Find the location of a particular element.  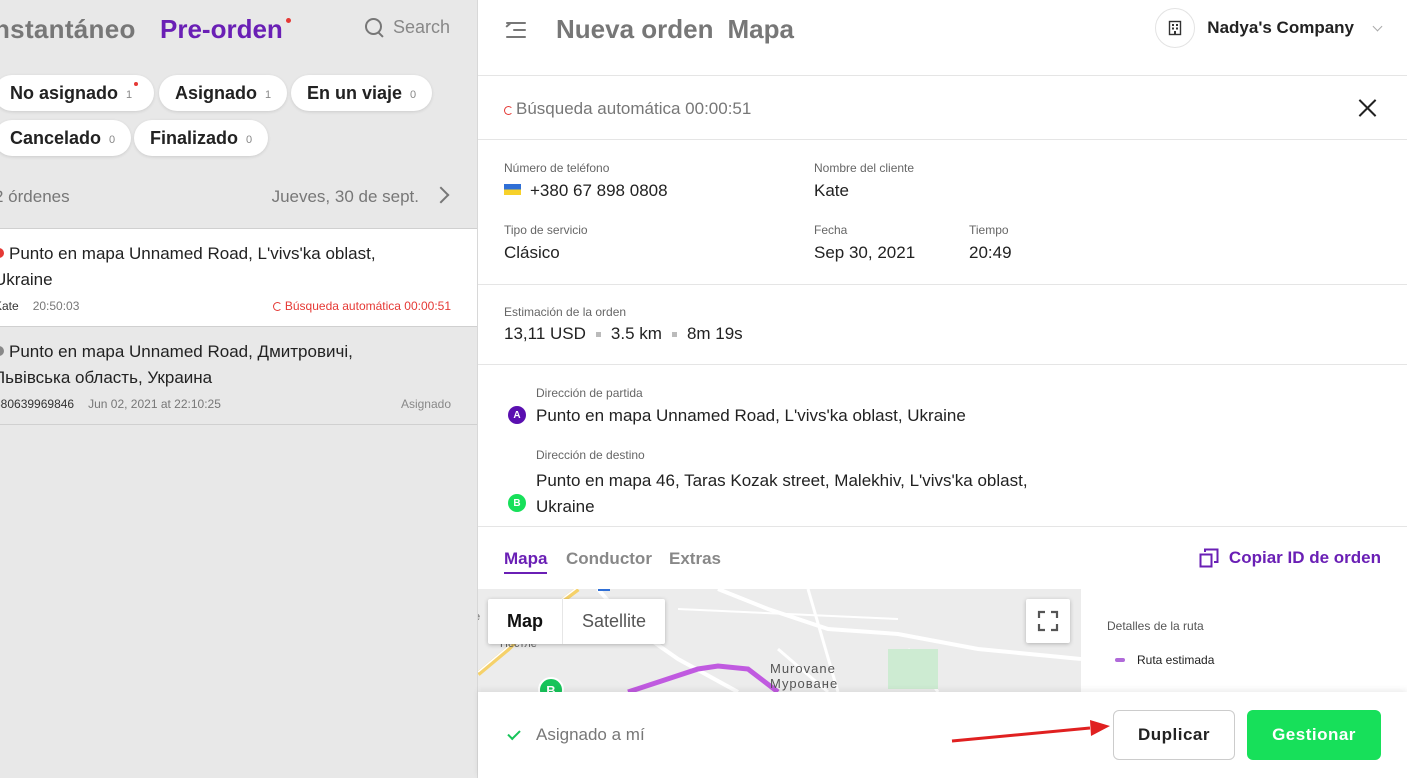

fullscreen-button is located at coordinates (1048, 621).